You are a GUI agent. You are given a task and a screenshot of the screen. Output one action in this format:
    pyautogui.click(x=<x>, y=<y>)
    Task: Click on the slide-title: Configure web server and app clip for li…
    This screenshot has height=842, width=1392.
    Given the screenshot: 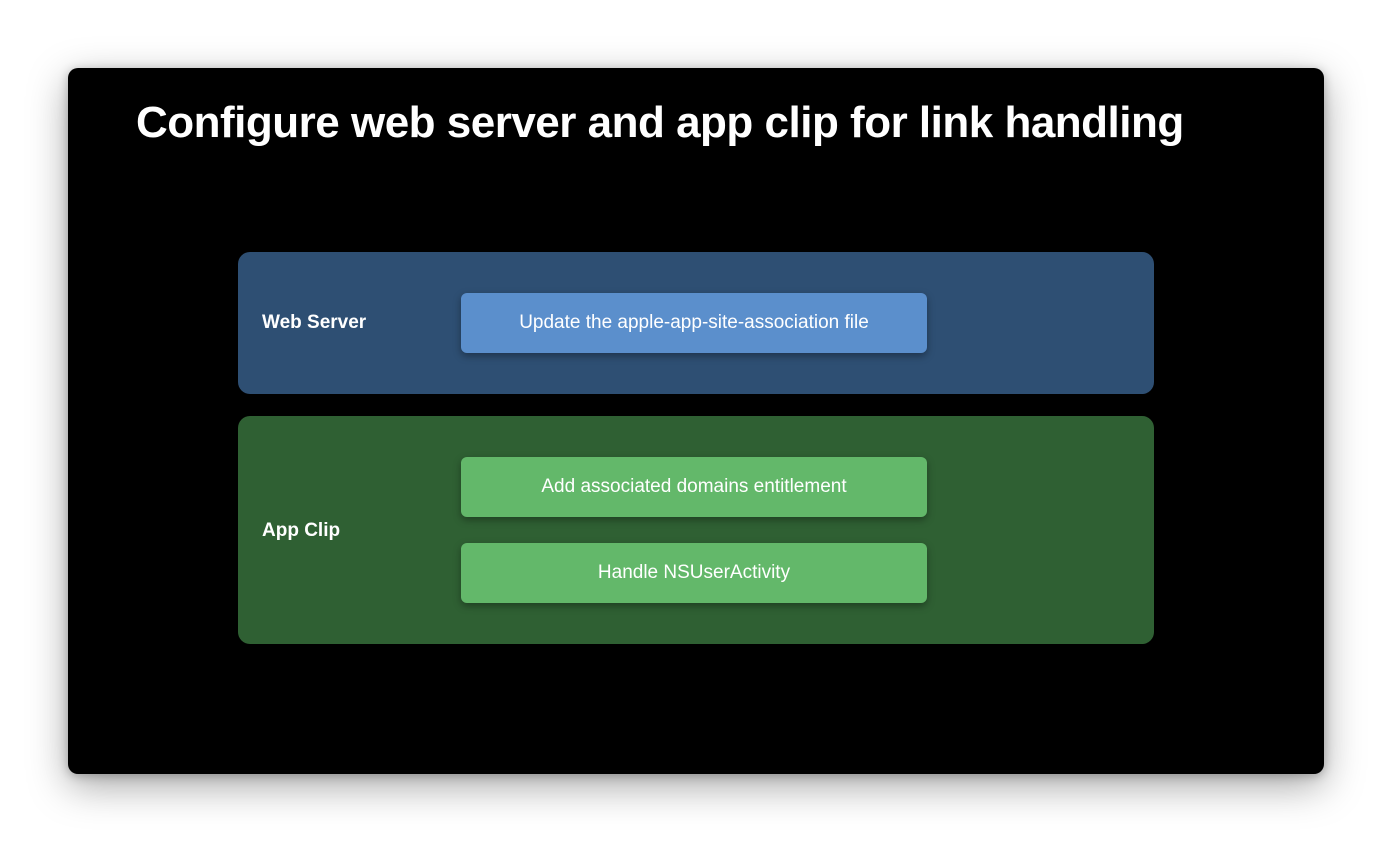 What is the action you would take?
    pyautogui.click(x=660, y=122)
    